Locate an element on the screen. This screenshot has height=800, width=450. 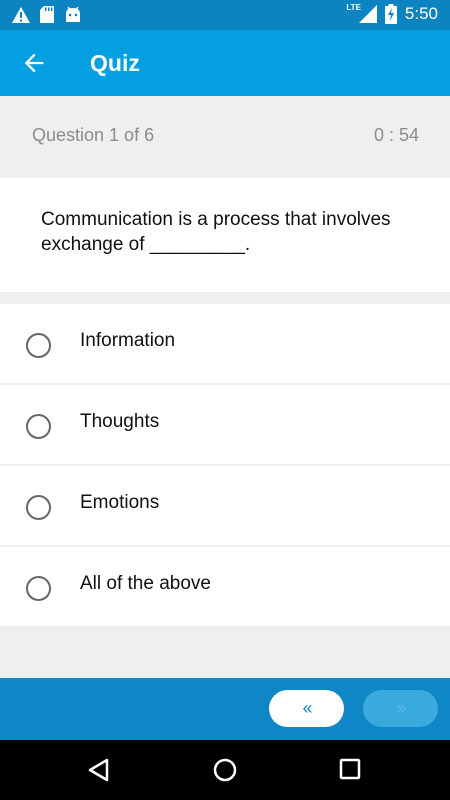
option-information: Information is located at coordinates (225, 343).